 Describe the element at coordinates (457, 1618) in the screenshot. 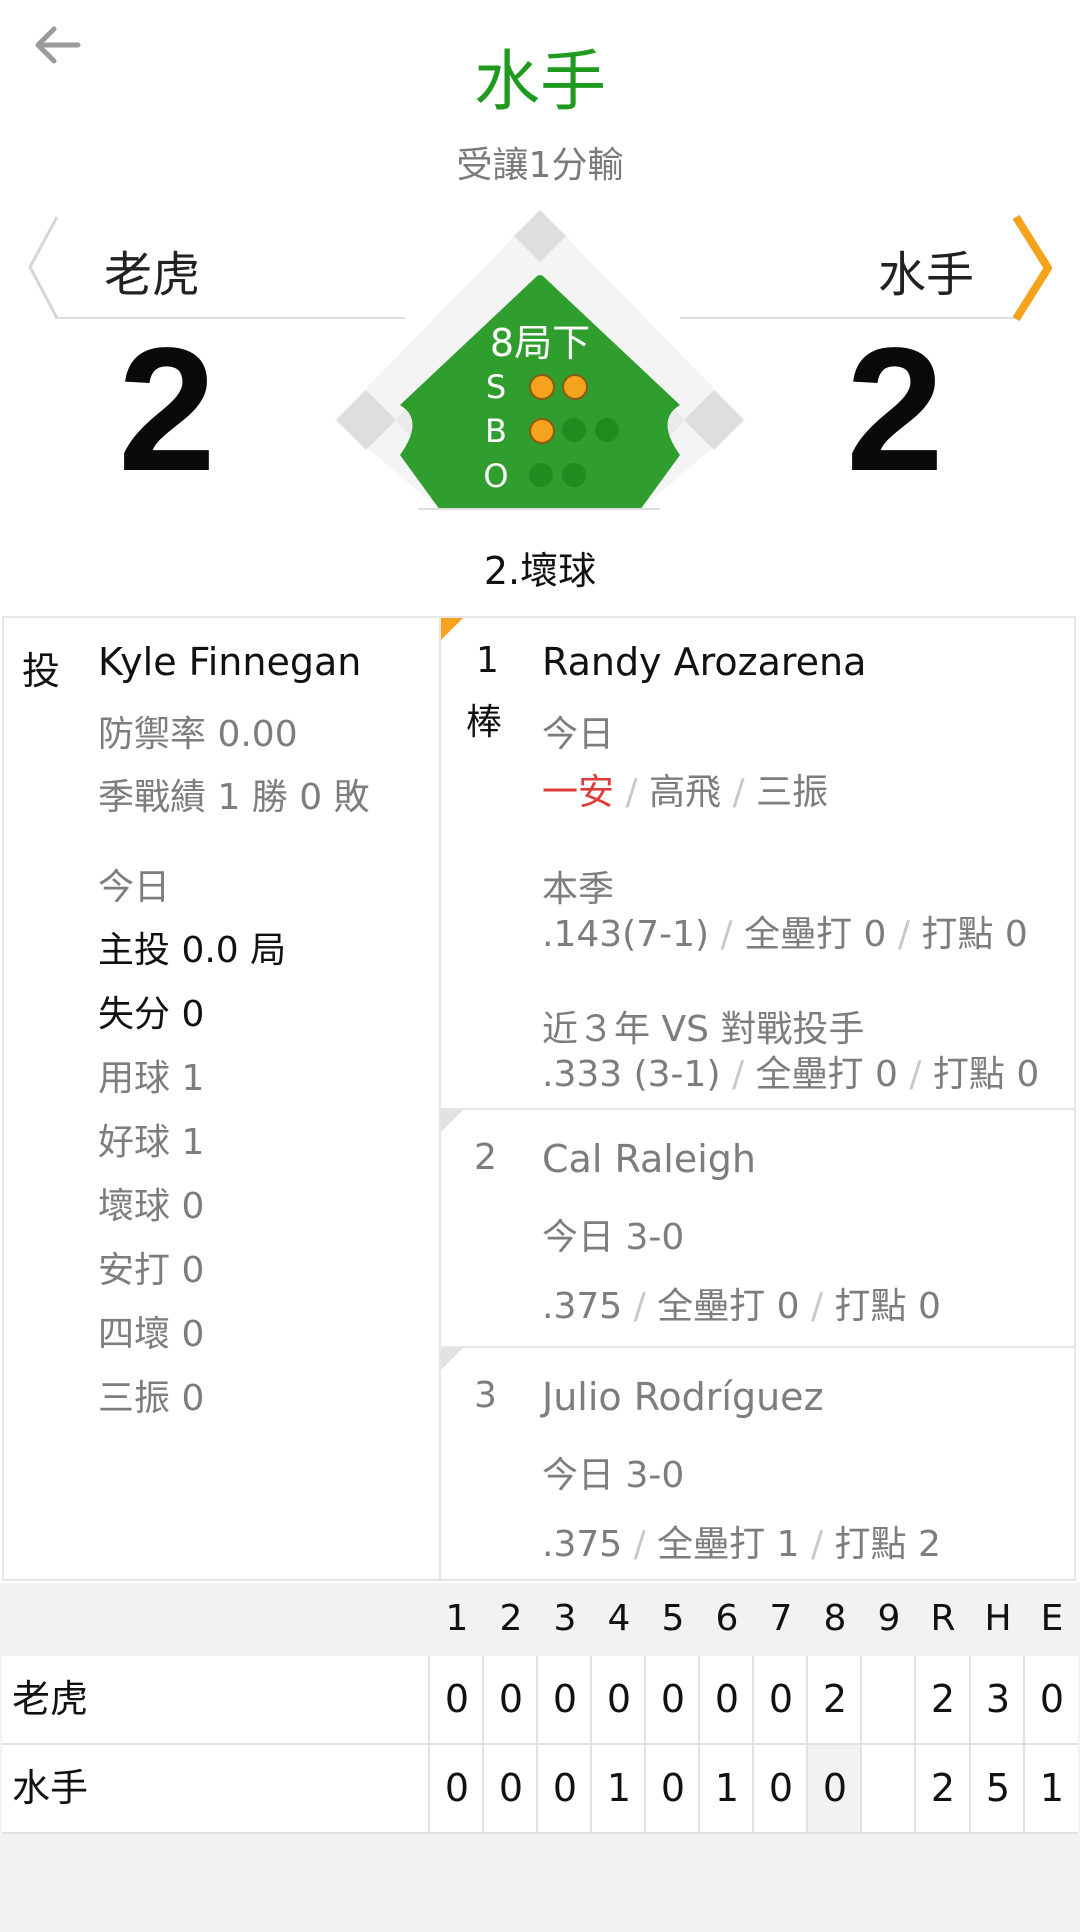

I see `linescore-header-cell: 1` at that location.